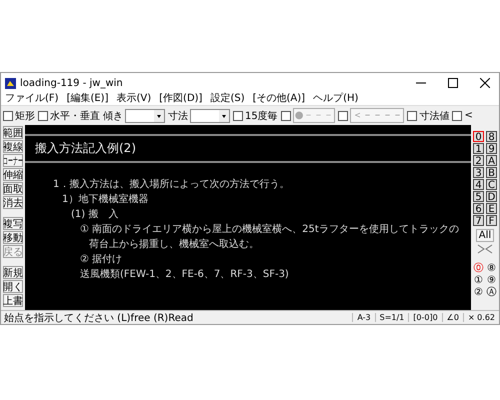 The image size is (500, 400). I want to click on layer-button: B, so click(491, 172).